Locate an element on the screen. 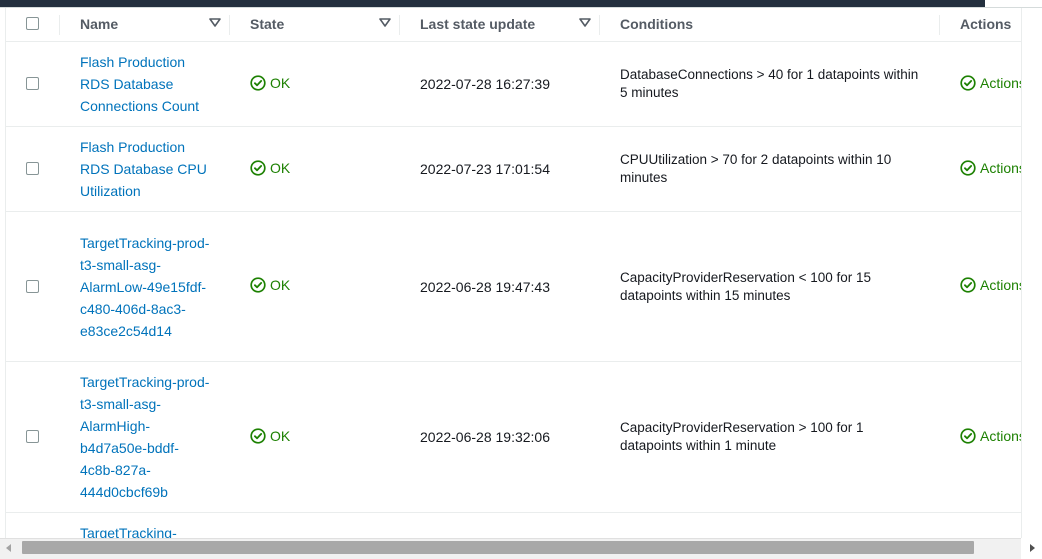 The image size is (1042, 559). top-bar is located at coordinates (521, 3).